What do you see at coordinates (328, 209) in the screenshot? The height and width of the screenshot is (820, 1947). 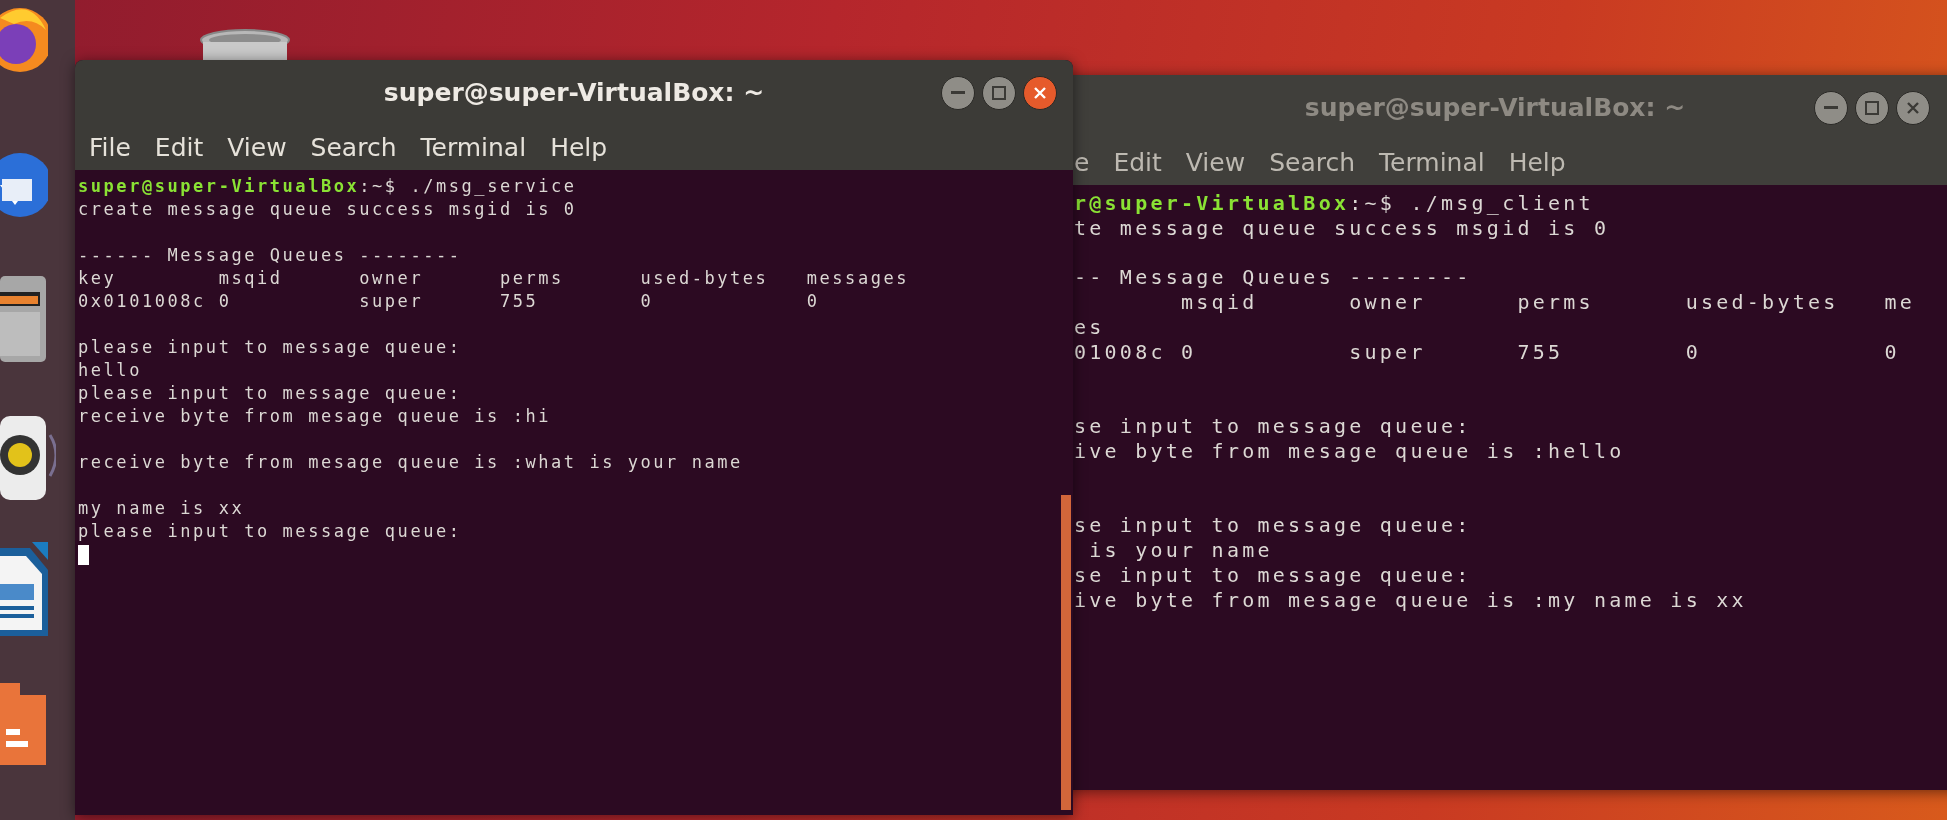 I see `terminal-line: create message queue success msgid is 0` at bounding box center [328, 209].